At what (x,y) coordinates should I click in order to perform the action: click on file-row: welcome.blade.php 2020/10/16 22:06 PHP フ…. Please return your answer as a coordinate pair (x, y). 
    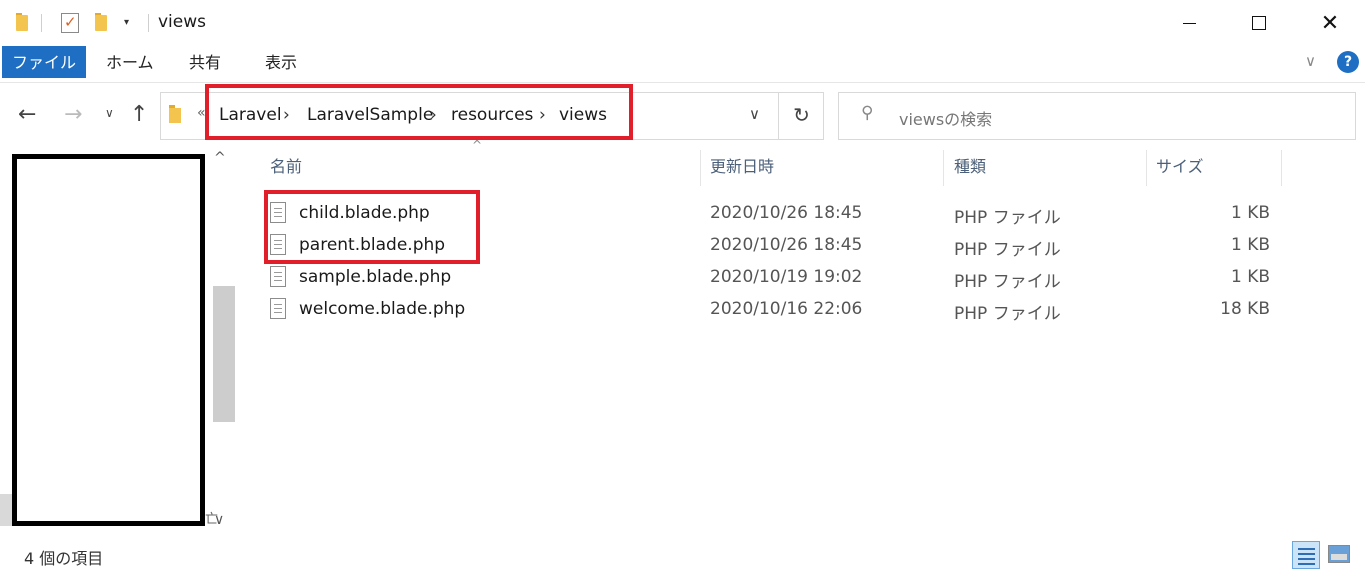
    Looking at the image, I should click on (772, 310).